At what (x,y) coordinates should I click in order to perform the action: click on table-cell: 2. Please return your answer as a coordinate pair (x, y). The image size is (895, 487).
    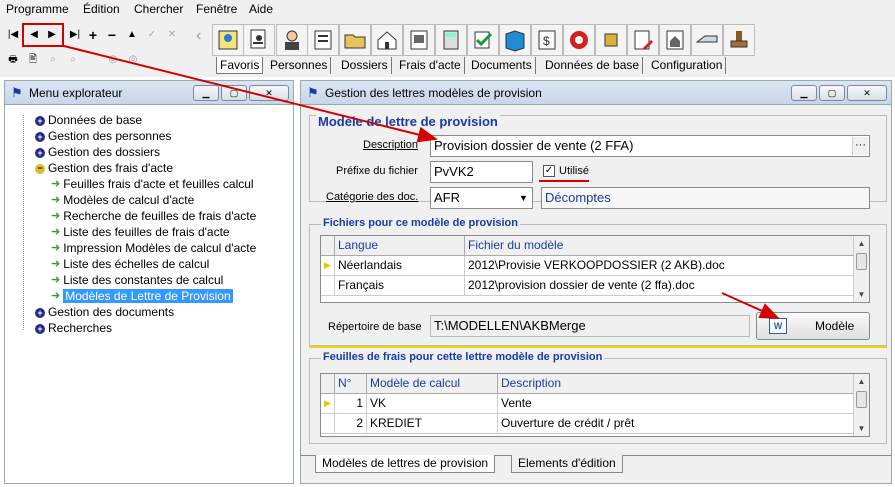
    Looking at the image, I should click on (351, 424).